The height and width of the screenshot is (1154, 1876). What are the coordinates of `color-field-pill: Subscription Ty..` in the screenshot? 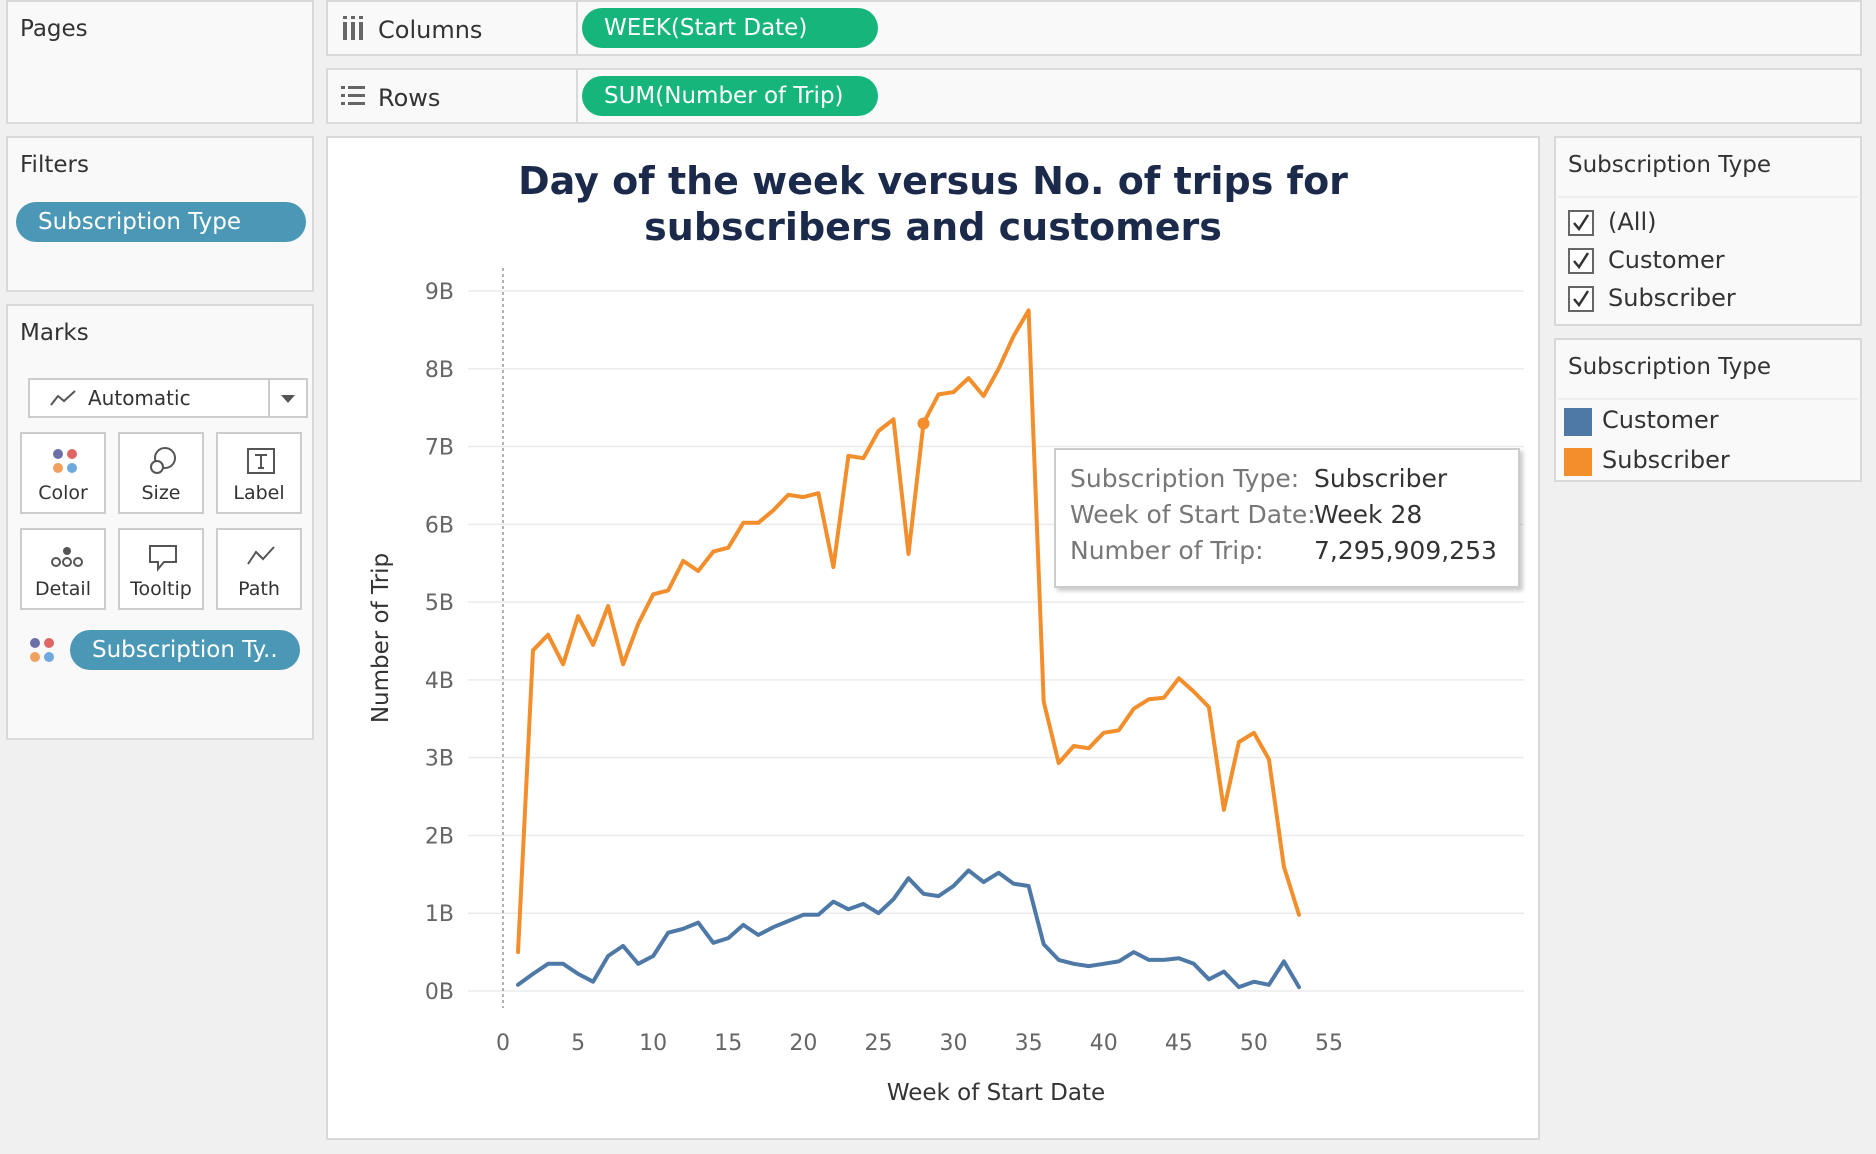 It's located at (185, 650).